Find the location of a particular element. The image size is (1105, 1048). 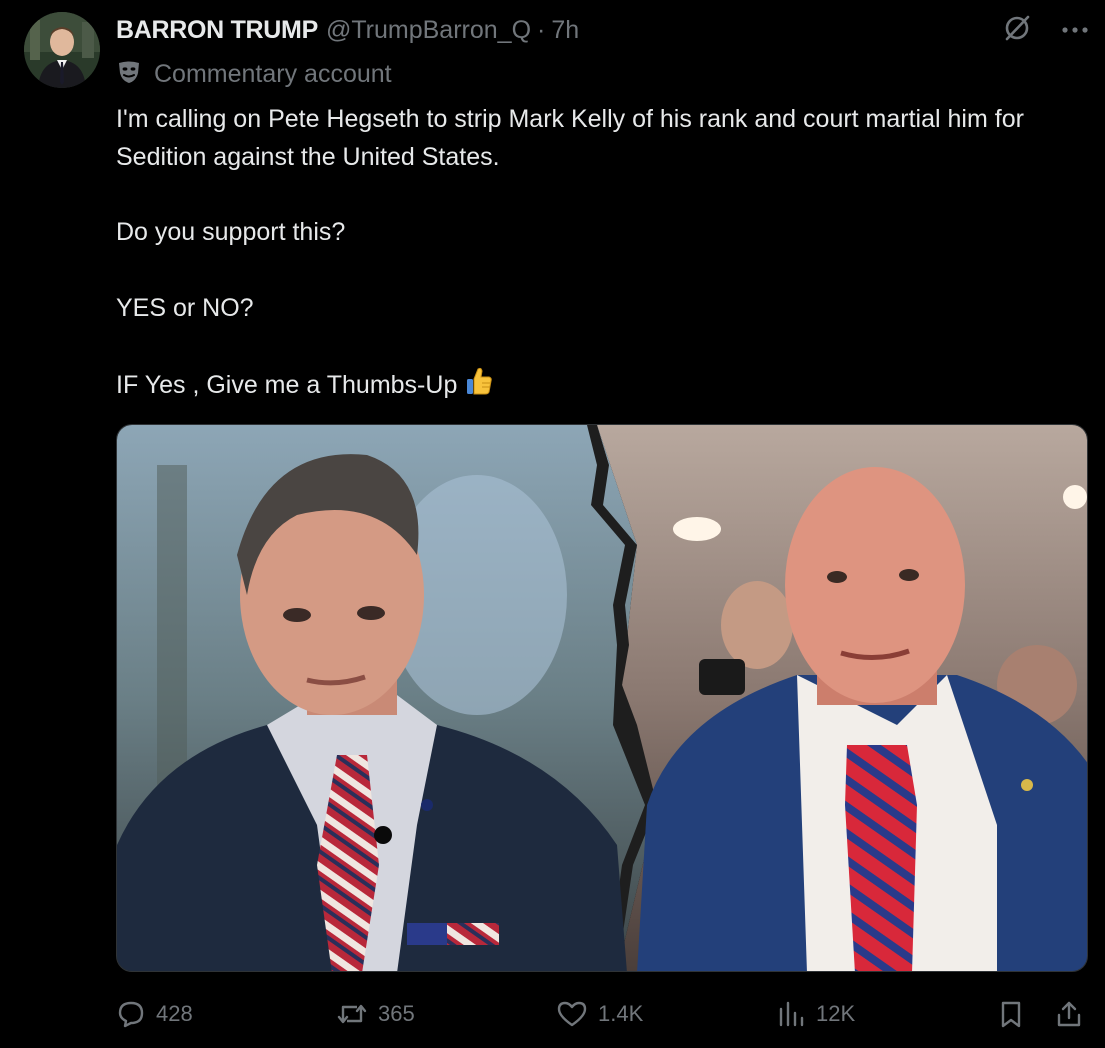

post-paragraph: YES or NO? is located at coordinates (185, 308).